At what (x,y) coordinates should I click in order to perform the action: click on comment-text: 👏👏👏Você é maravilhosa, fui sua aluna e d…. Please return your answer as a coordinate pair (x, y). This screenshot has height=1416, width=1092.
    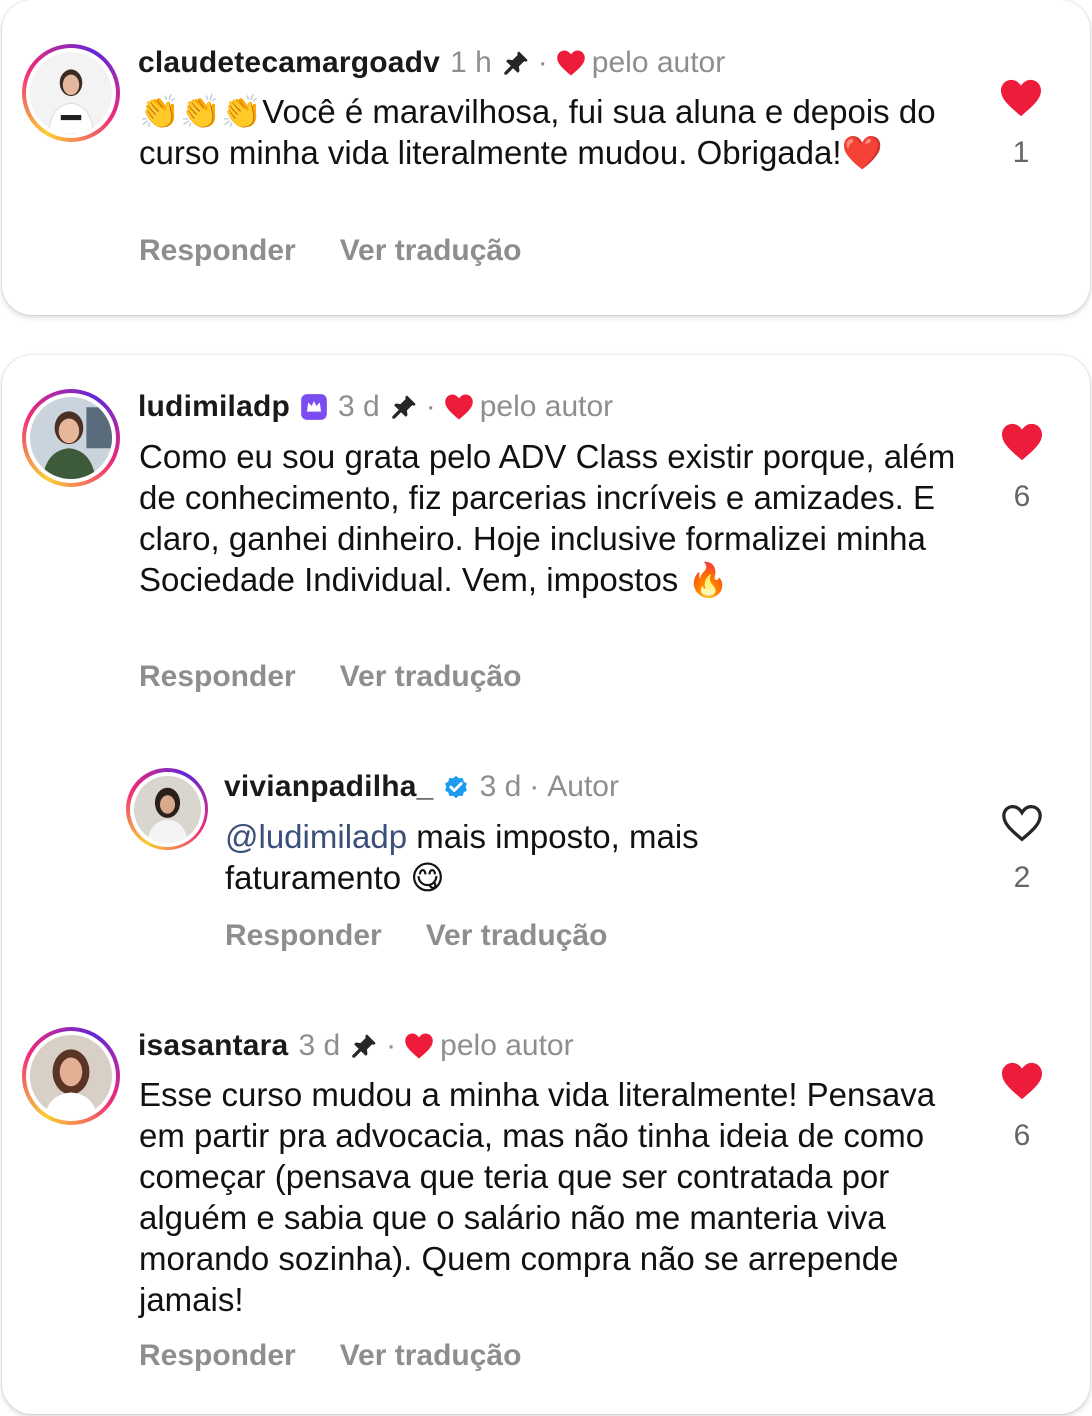
    Looking at the image, I should click on (539, 132).